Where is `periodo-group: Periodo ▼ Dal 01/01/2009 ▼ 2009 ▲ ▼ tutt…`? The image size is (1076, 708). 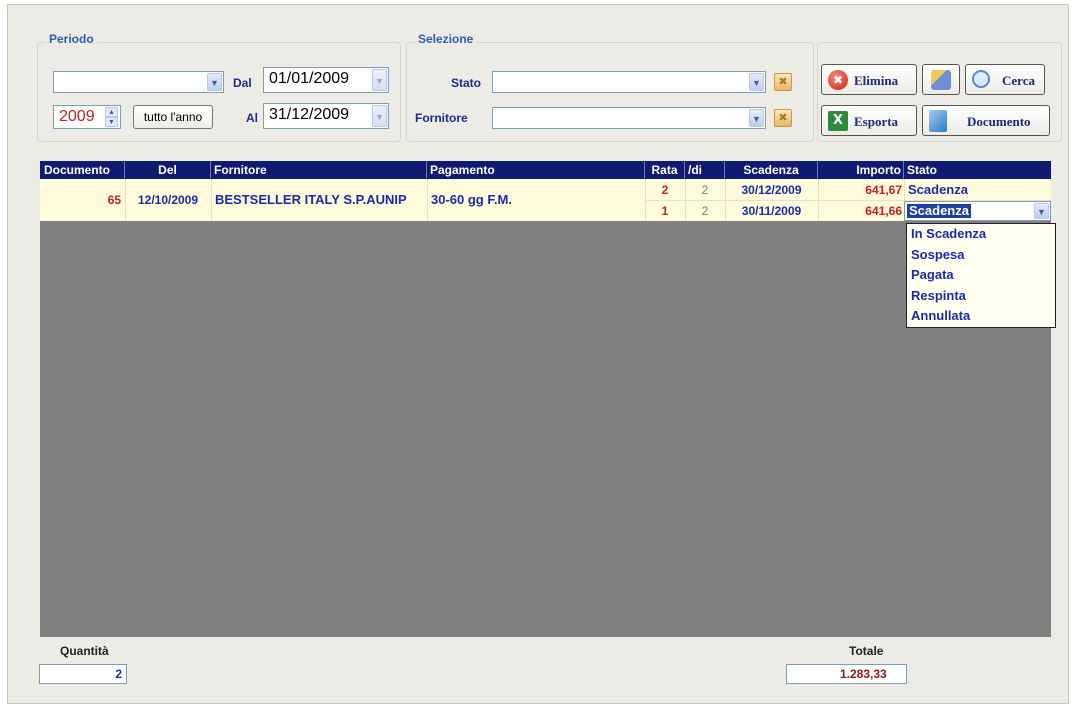
periodo-group: Periodo ▼ Dal 01/01/2009 ▼ 2009 ▲ ▼ tutt… is located at coordinates (219, 87).